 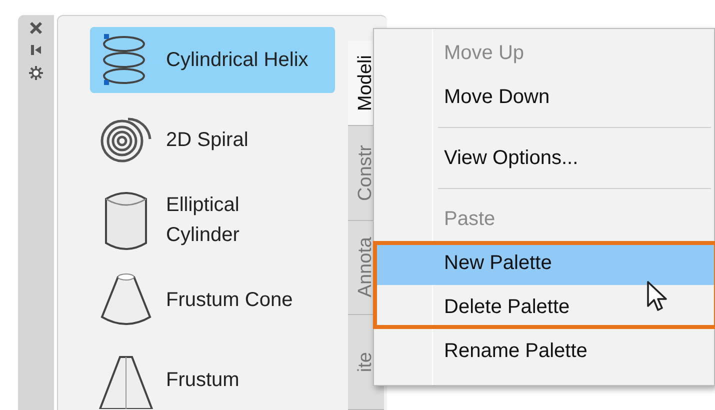 I want to click on tool-label: Elliptical Cylinder, so click(x=203, y=220).